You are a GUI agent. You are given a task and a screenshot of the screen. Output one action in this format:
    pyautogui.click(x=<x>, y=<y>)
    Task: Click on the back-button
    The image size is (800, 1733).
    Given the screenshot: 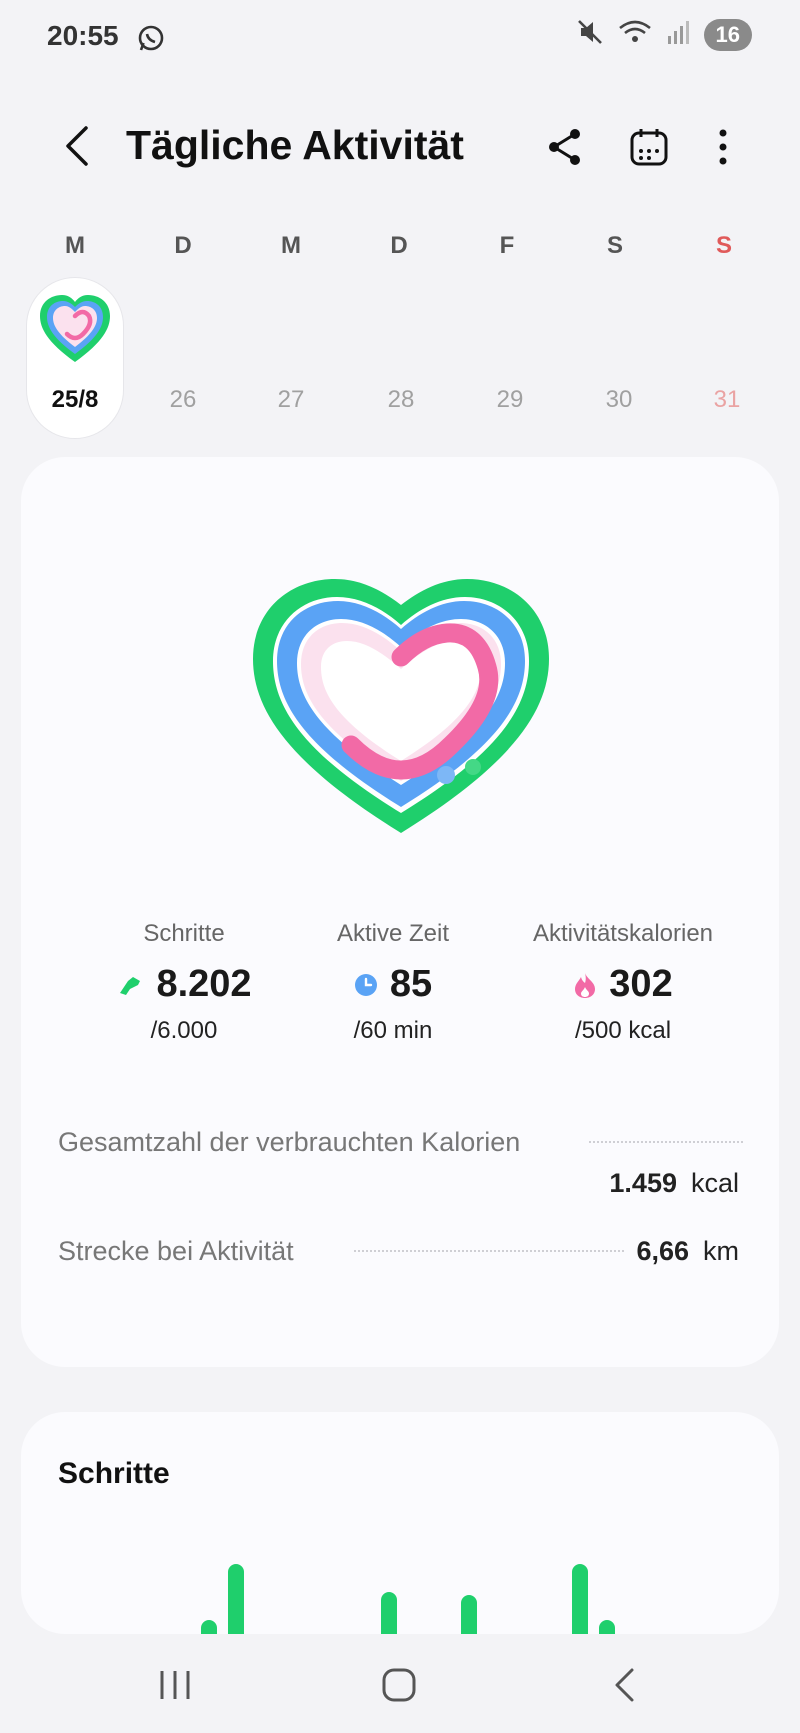 What is the action you would take?
    pyautogui.click(x=77, y=146)
    